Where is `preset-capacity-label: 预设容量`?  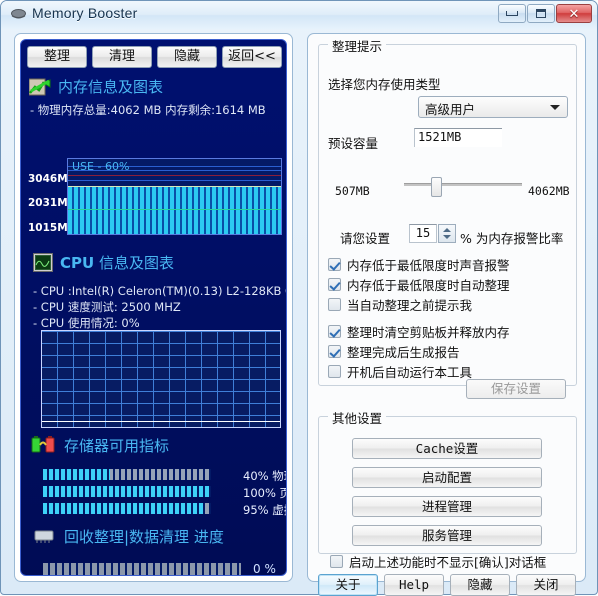
preset-capacity-label: 预设容量 is located at coordinates (353, 142).